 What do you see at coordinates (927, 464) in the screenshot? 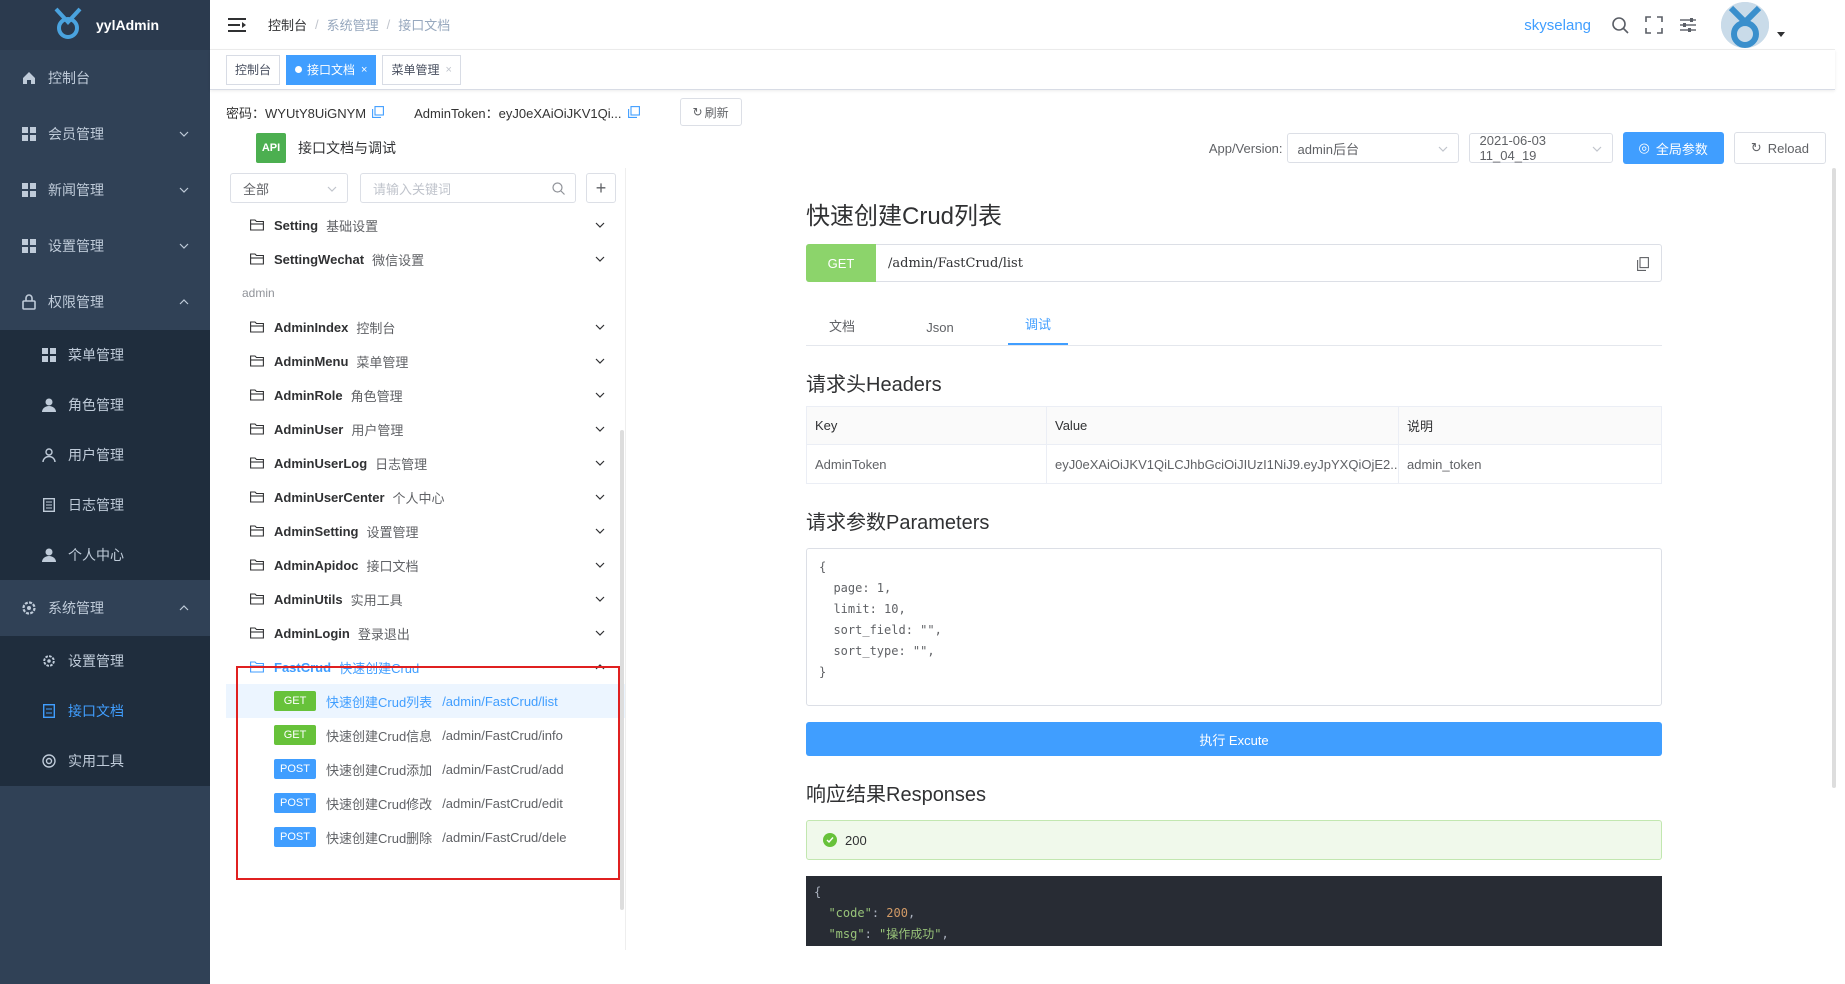
I see `header-key-cell: AdminToken` at bounding box center [927, 464].